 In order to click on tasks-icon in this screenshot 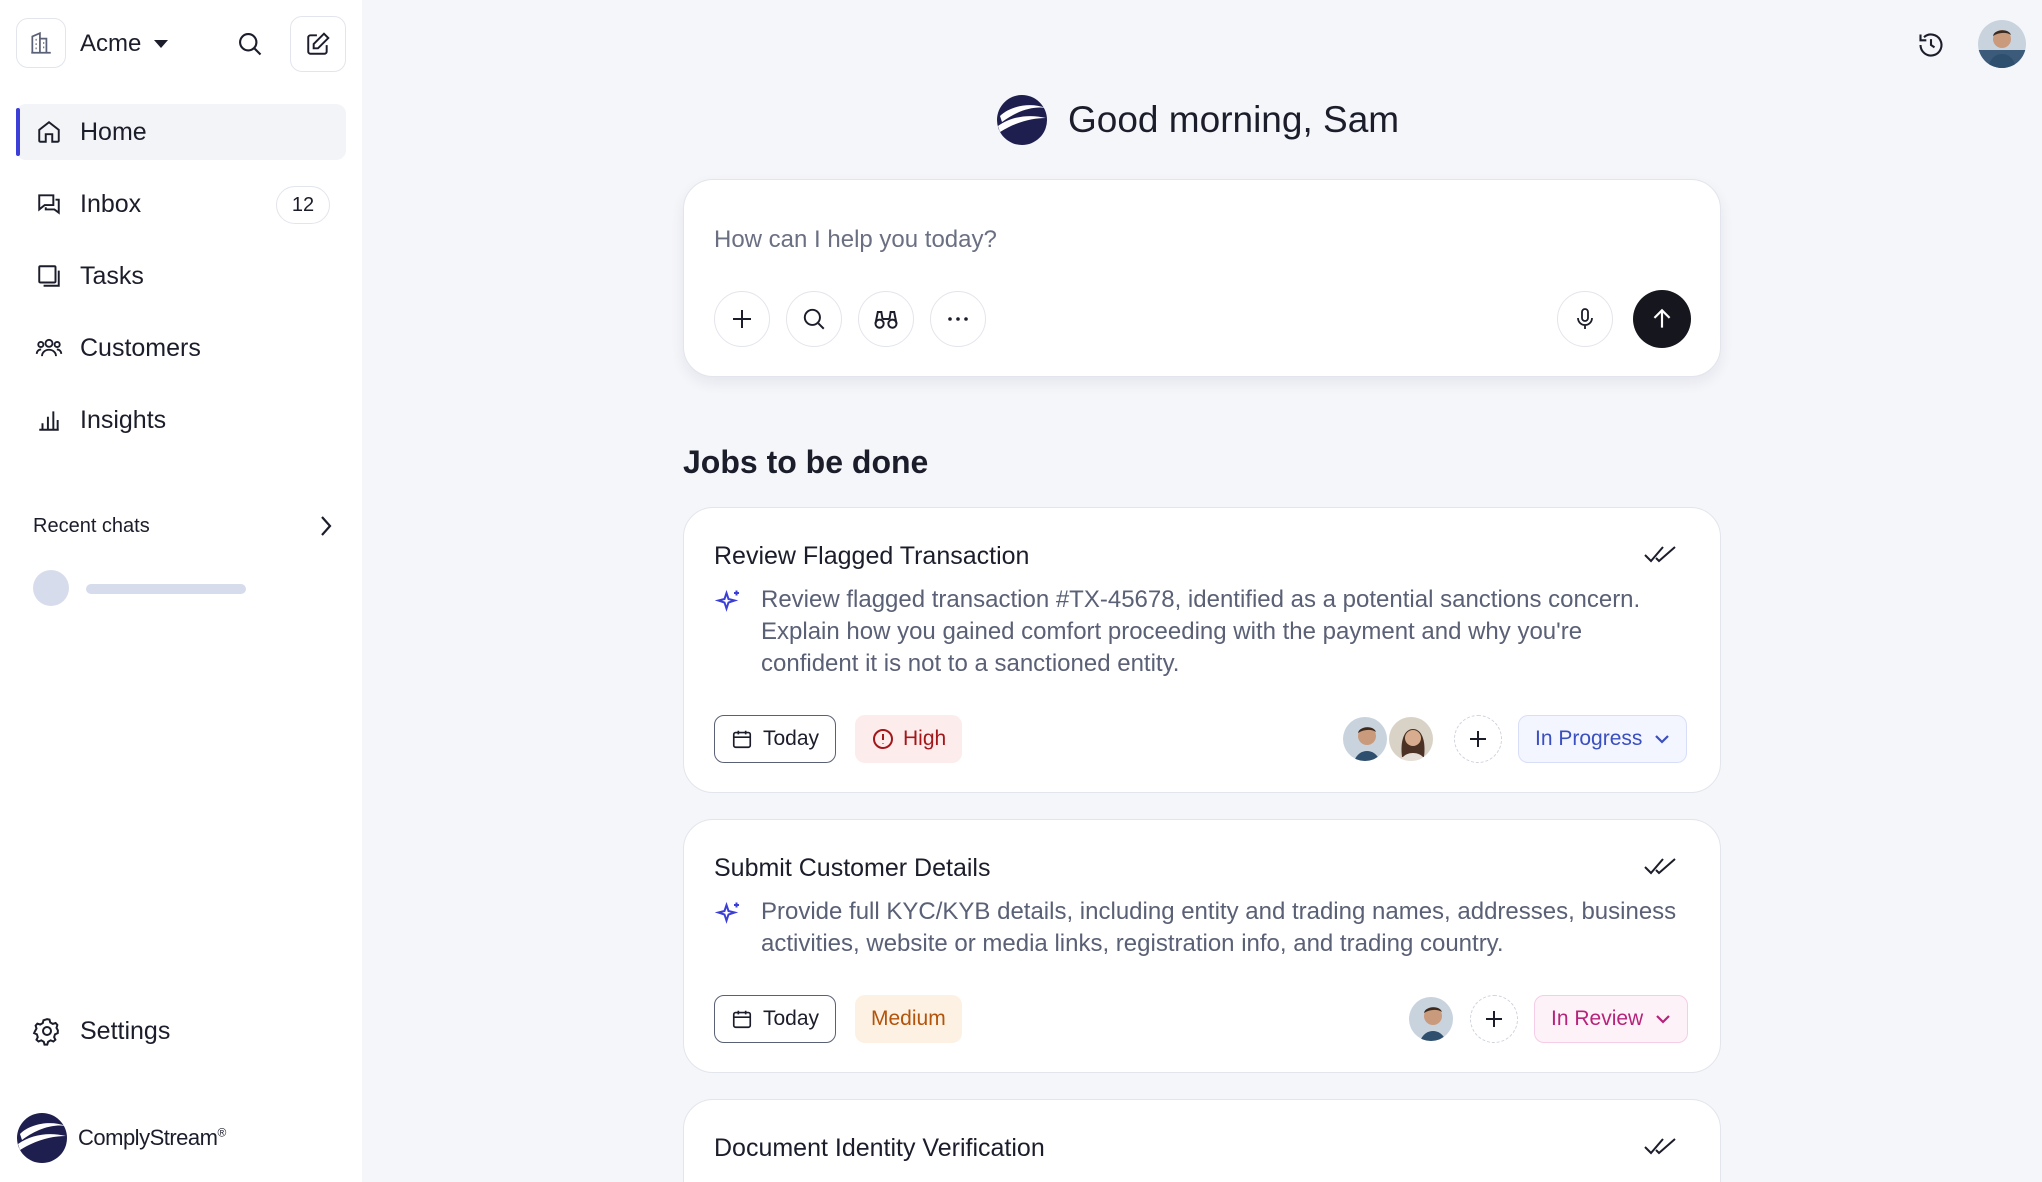, I will do `click(49, 276)`.